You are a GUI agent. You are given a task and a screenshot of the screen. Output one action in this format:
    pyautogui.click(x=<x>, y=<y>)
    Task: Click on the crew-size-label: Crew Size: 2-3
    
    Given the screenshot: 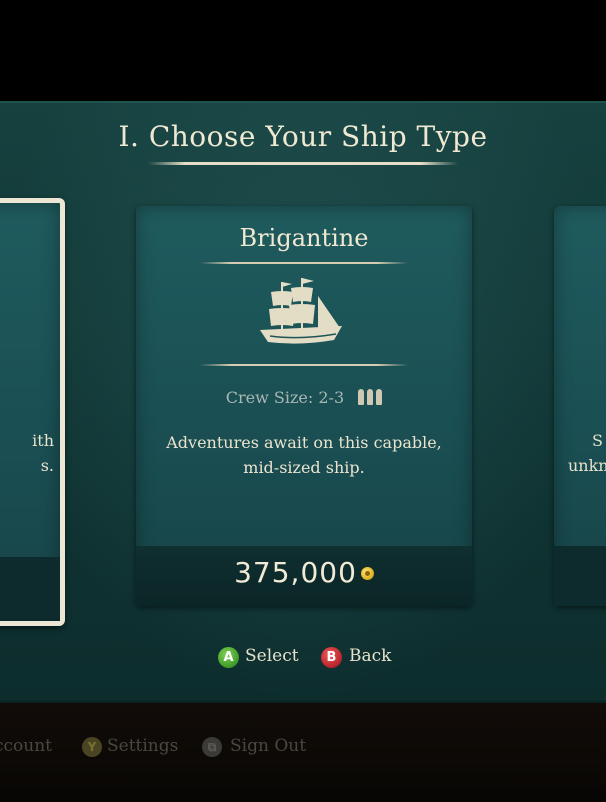 What is the action you would take?
    pyautogui.click(x=285, y=397)
    